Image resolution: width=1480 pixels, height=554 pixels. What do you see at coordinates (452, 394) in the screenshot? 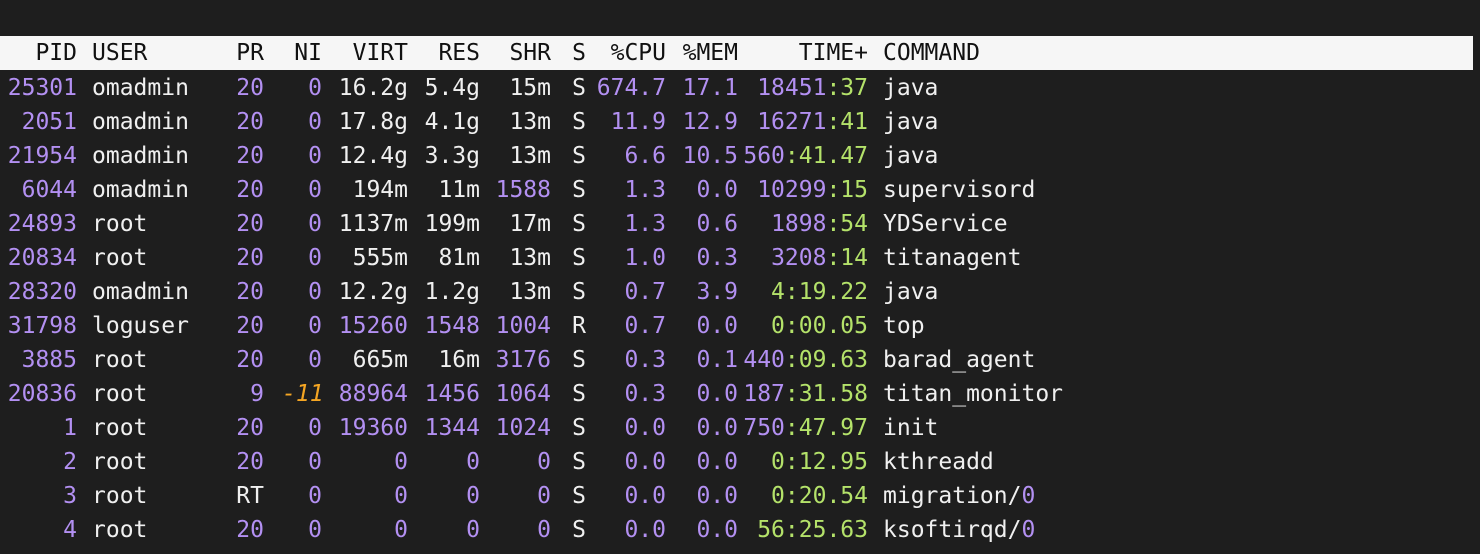
I see `res-cell: 1456` at bounding box center [452, 394].